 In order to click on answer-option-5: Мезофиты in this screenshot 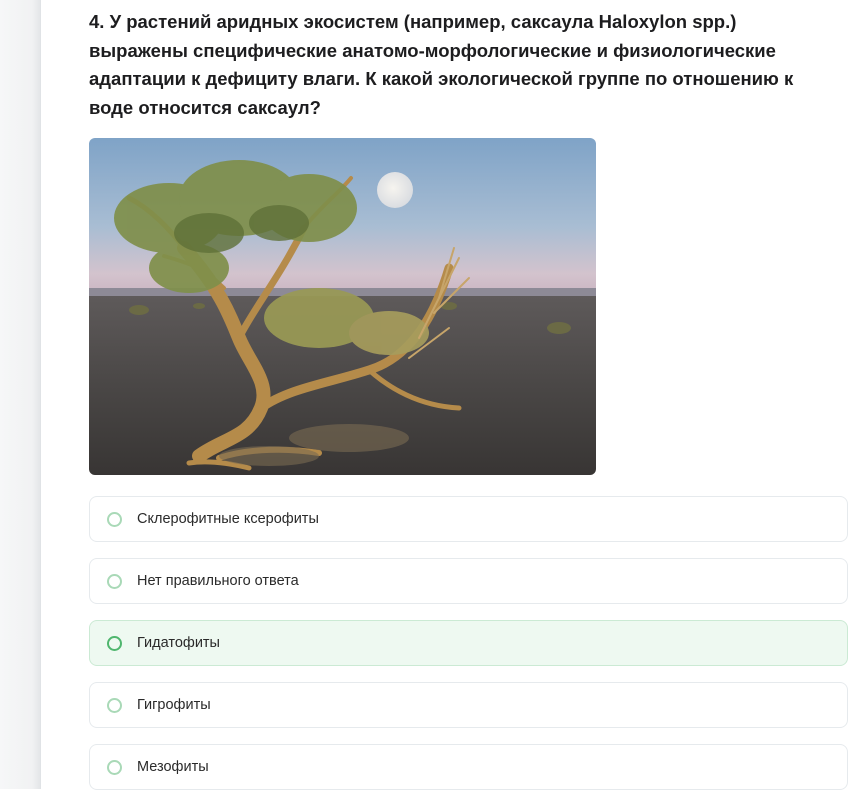, I will do `click(468, 767)`.